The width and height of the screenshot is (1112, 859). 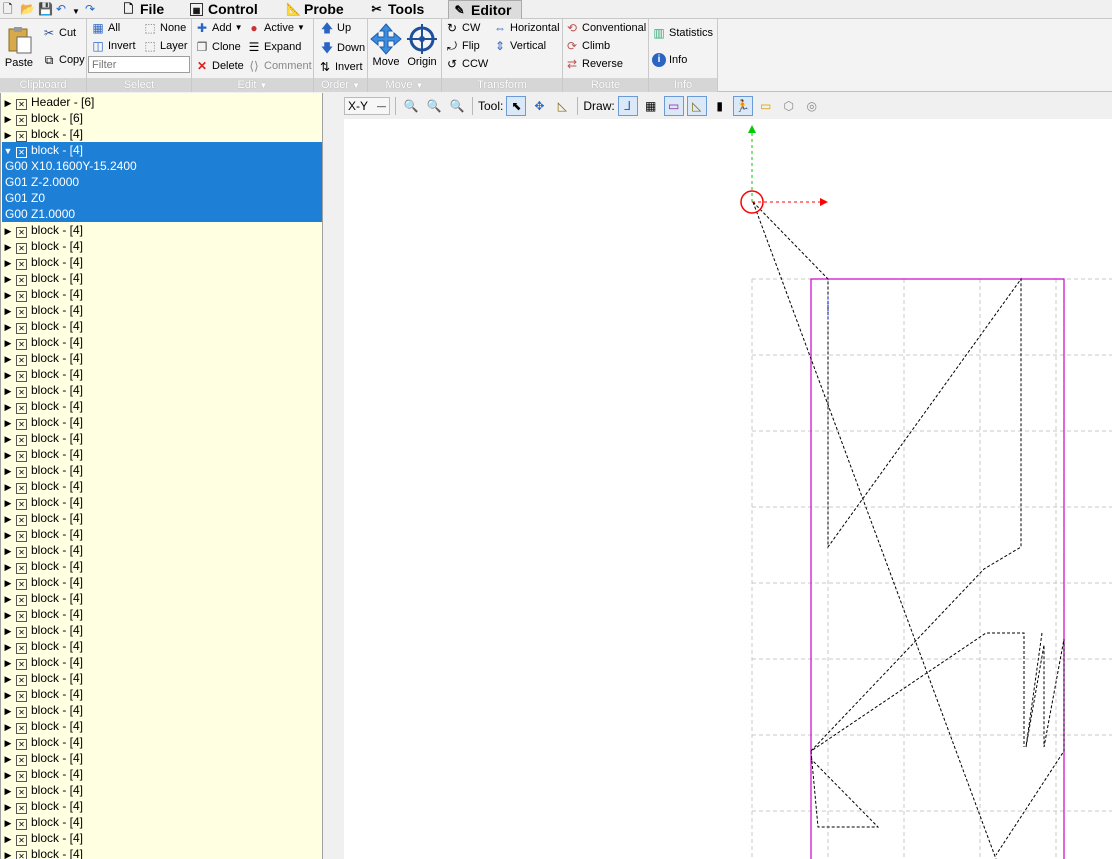 I want to click on zoom-out-button: 🔍, so click(x=434, y=106).